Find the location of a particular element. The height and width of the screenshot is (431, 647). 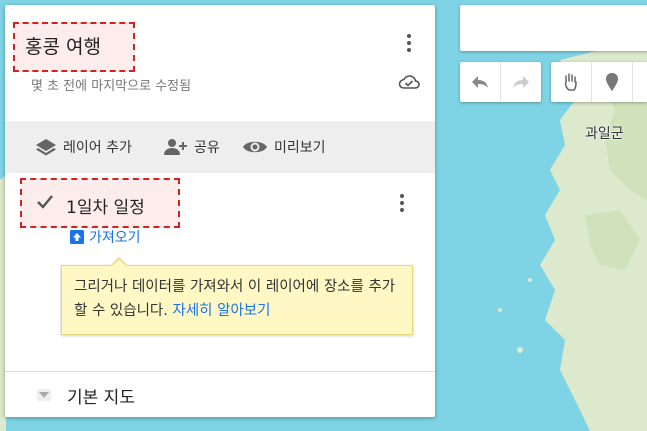

saved-status: 몇 초 전에 마지막으로 수정됨 is located at coordinates (111, 86).